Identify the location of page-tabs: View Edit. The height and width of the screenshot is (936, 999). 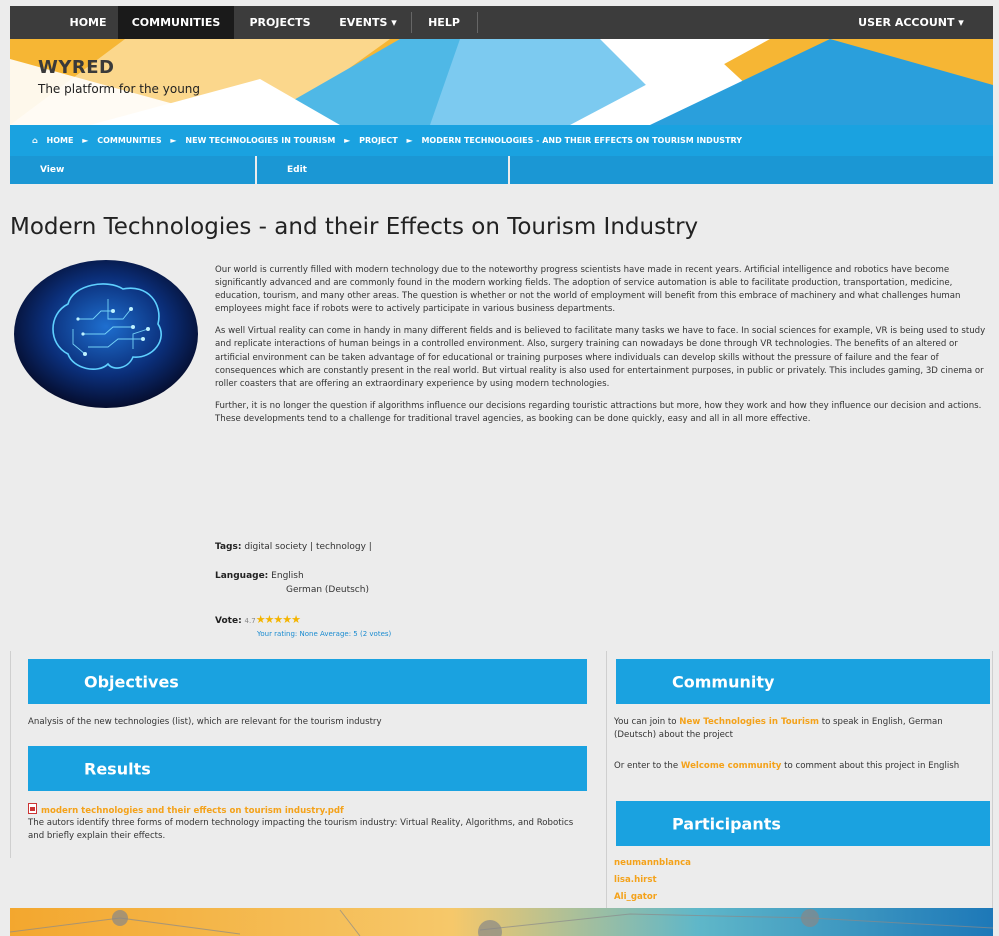
(501, 170).